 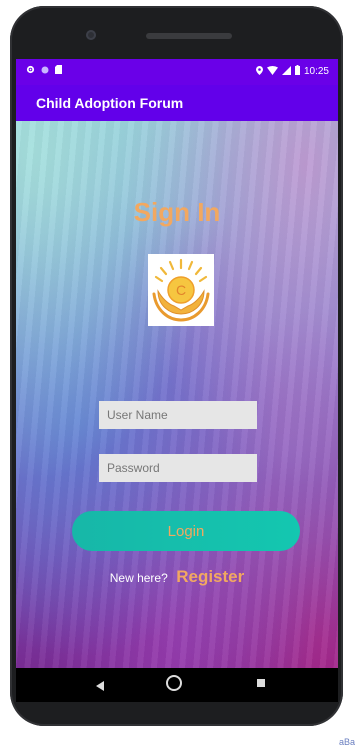 I want to click on app-title: Child Adoption Forum, so click(x=110, y=103).